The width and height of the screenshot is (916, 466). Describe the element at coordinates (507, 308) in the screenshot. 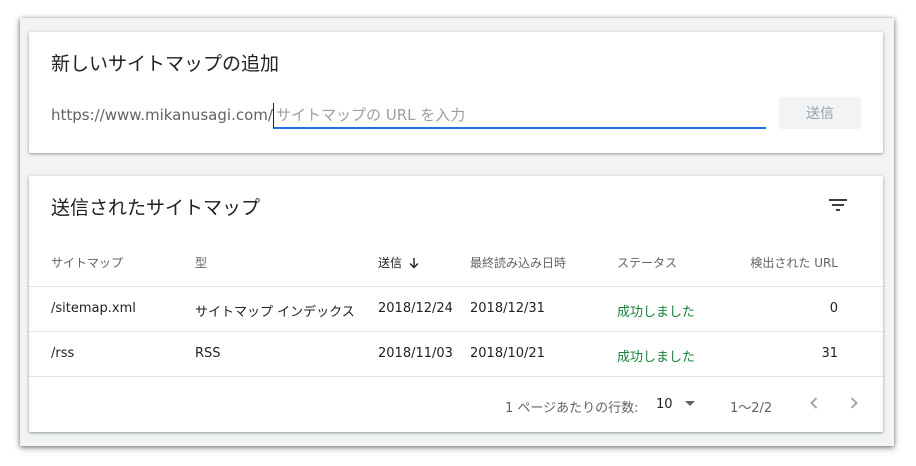

I see `cell-last-read: 2018/12/31` at that location.